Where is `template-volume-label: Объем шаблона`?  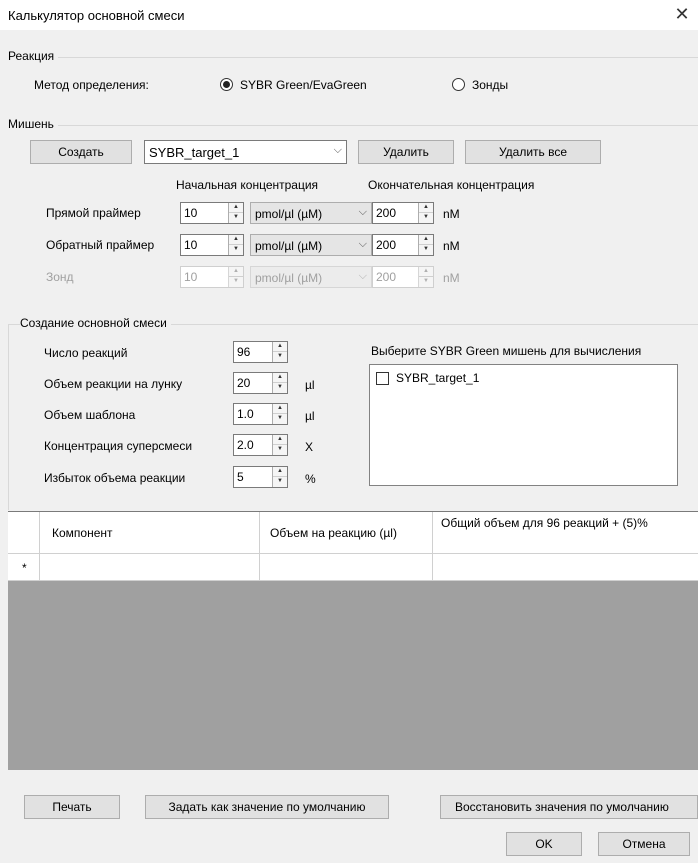 template-volume-label: Объем шаблона is located at coordinates (90, 415).